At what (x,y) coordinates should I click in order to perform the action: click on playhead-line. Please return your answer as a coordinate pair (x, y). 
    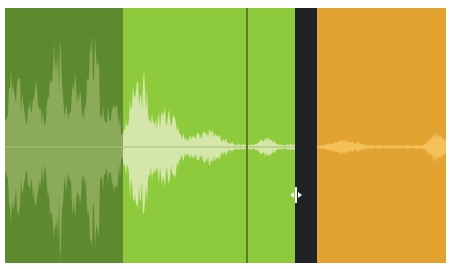
    Looking at the image, I should click on (247, 135).